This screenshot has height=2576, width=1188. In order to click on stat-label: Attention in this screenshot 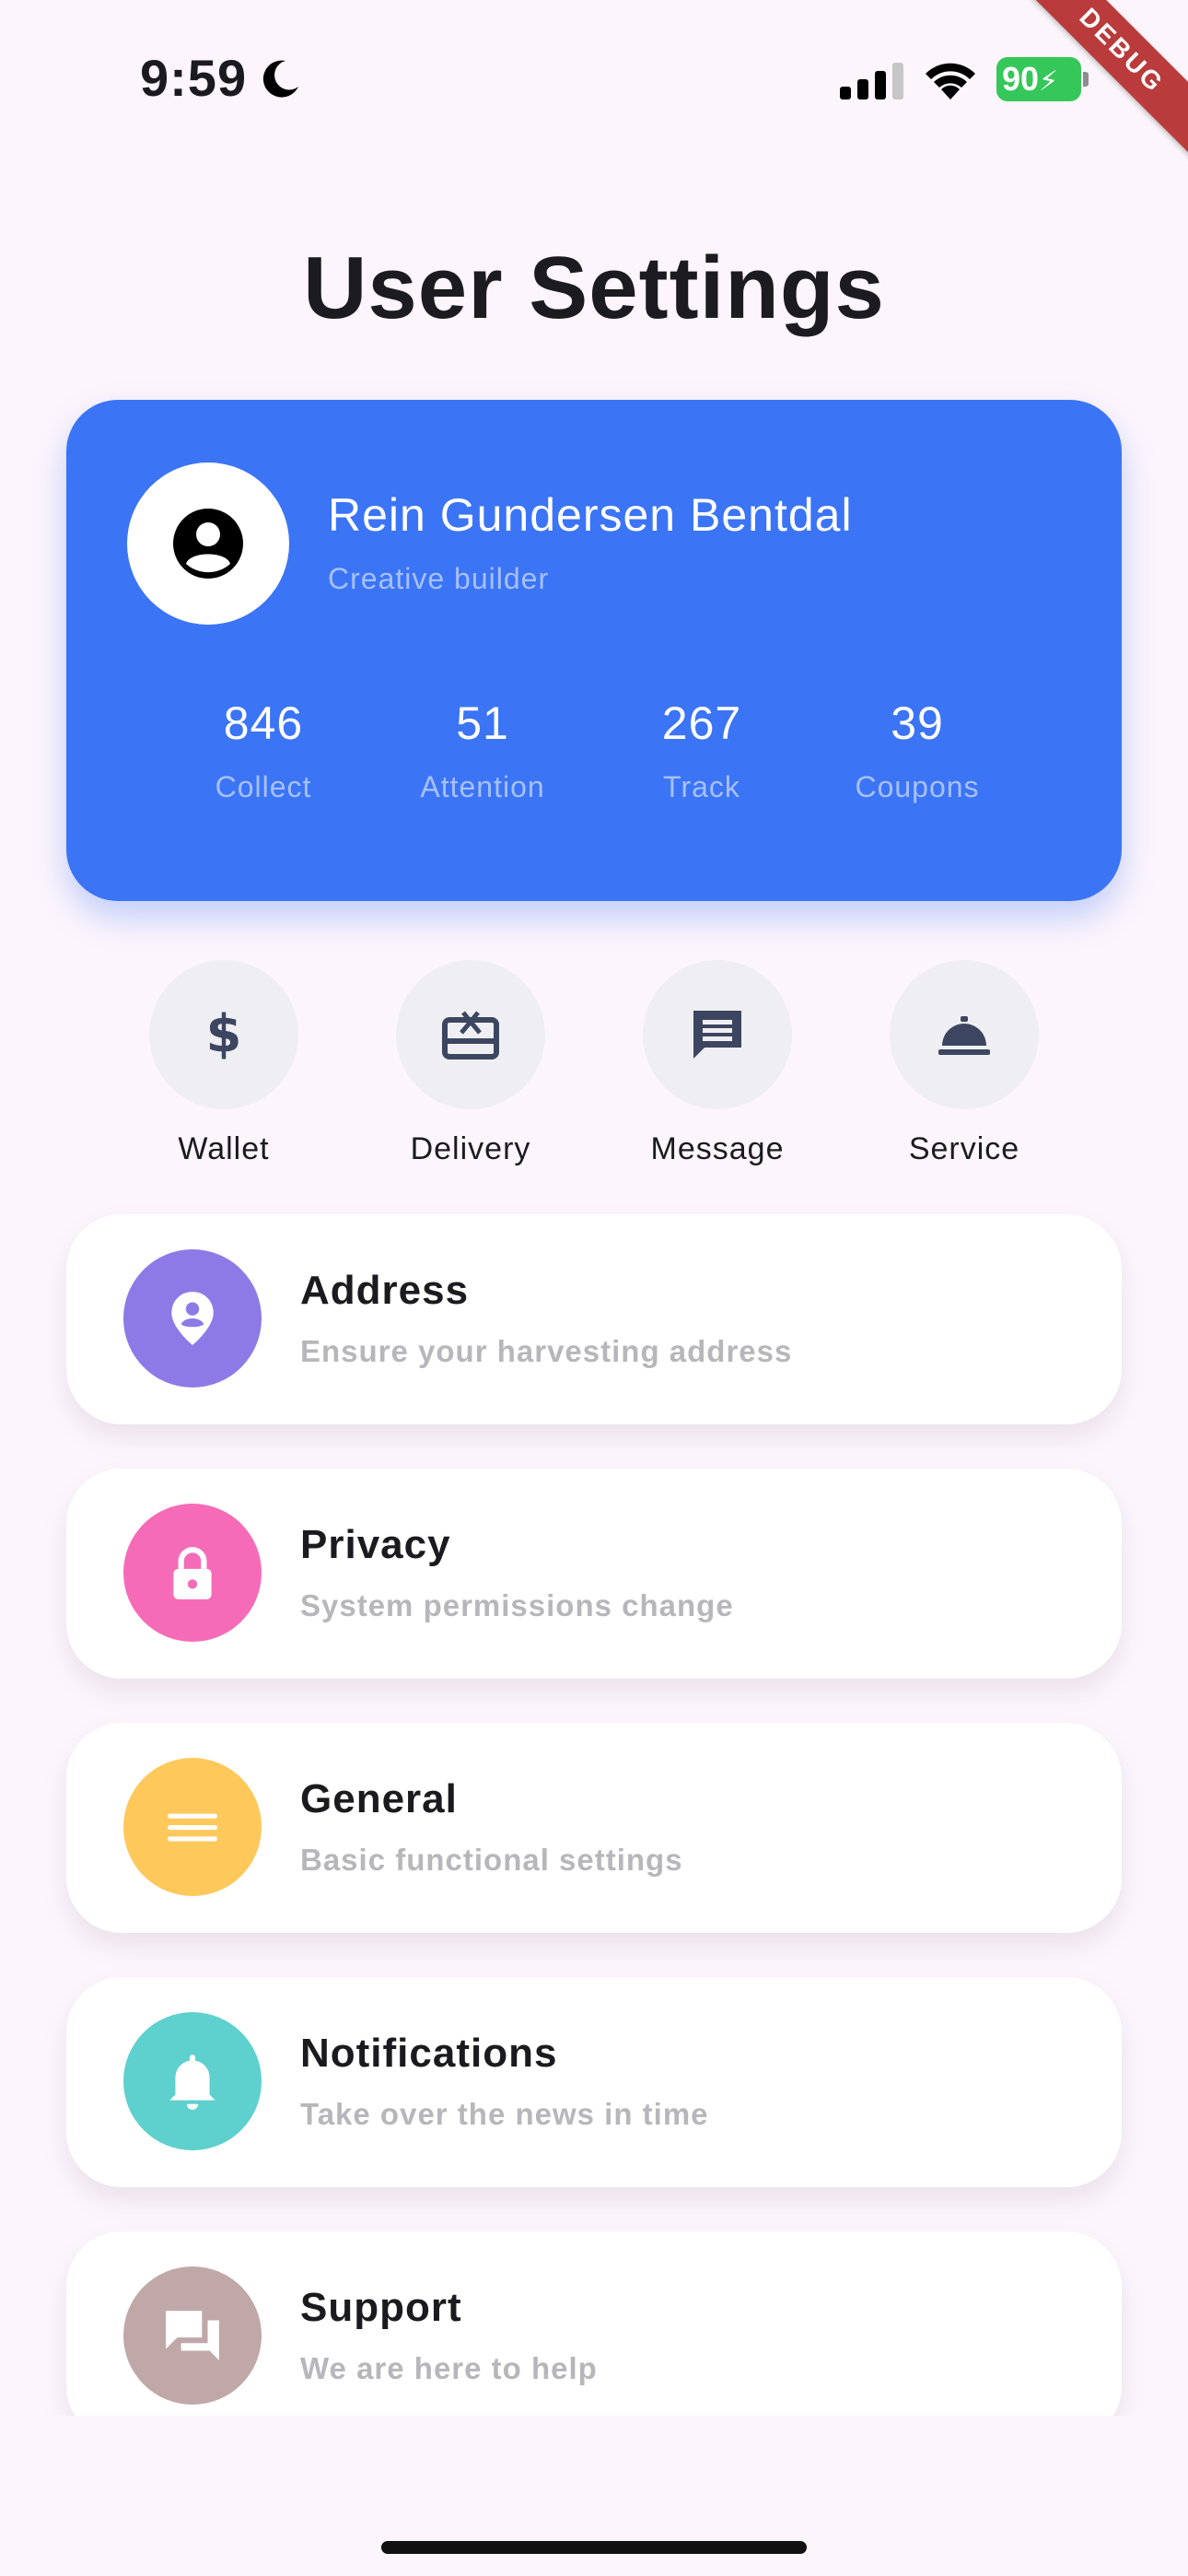, I will do `click(482, 786)`.